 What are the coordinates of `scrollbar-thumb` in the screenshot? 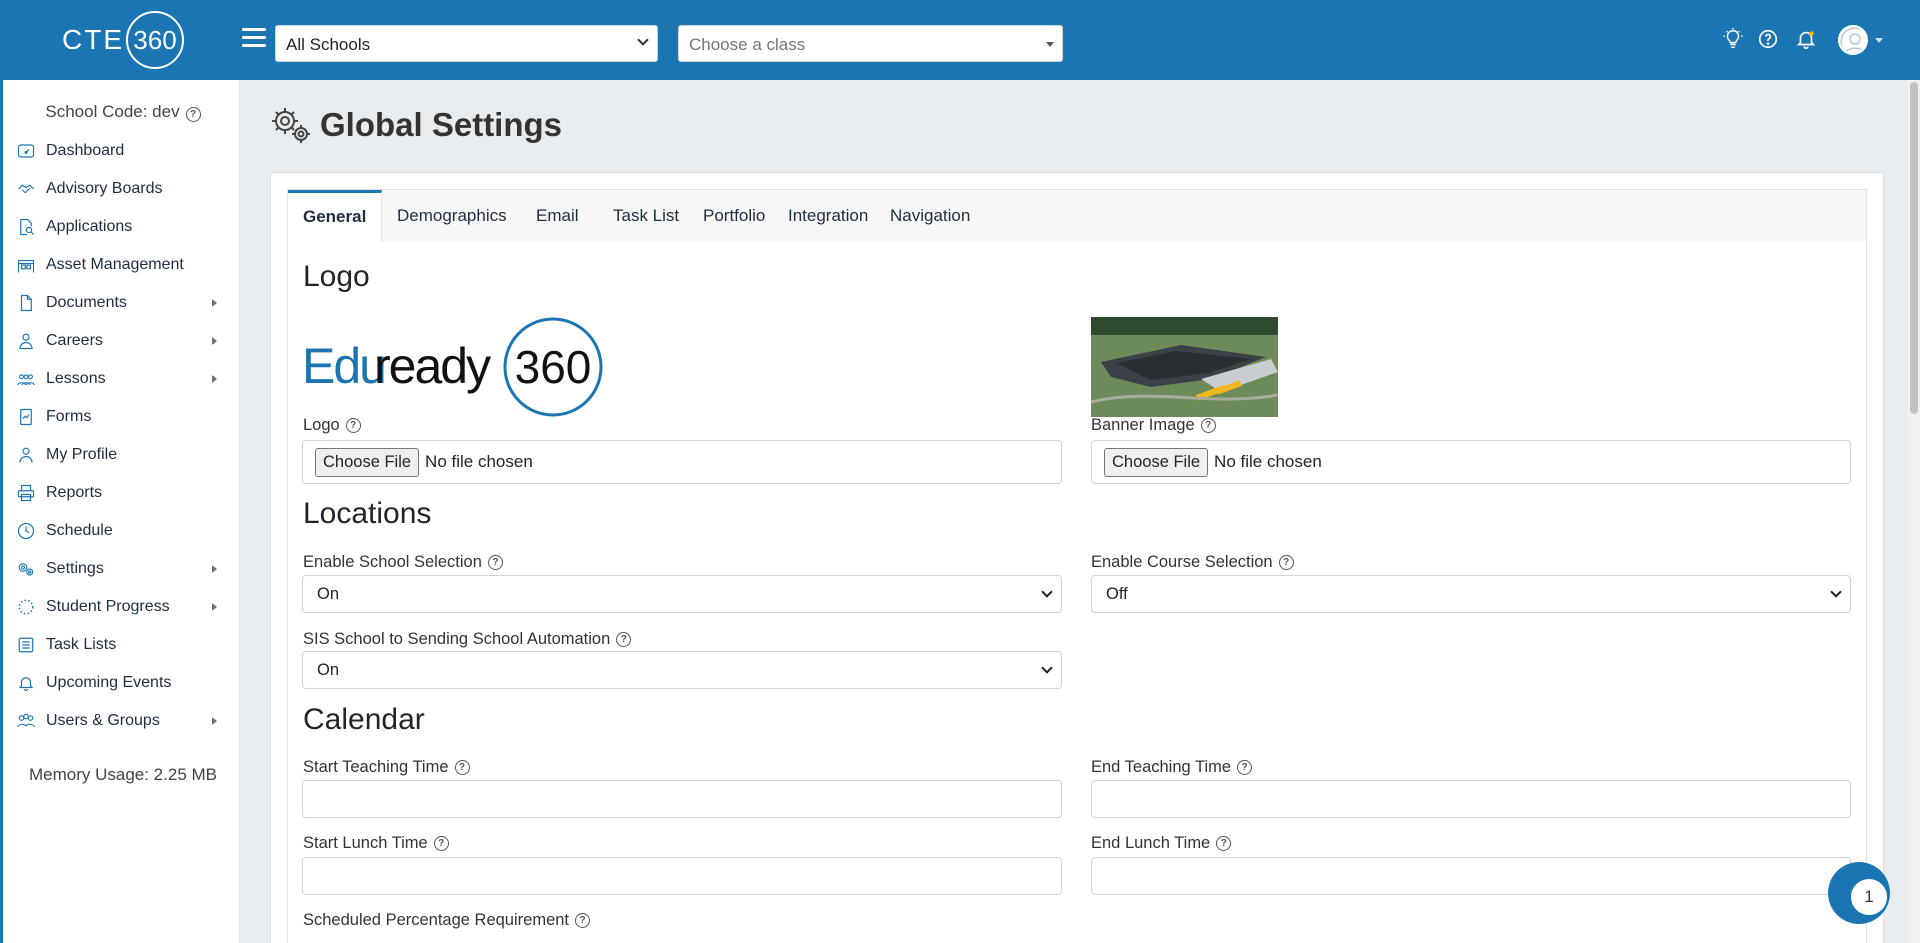 It's located at (1914, 248).